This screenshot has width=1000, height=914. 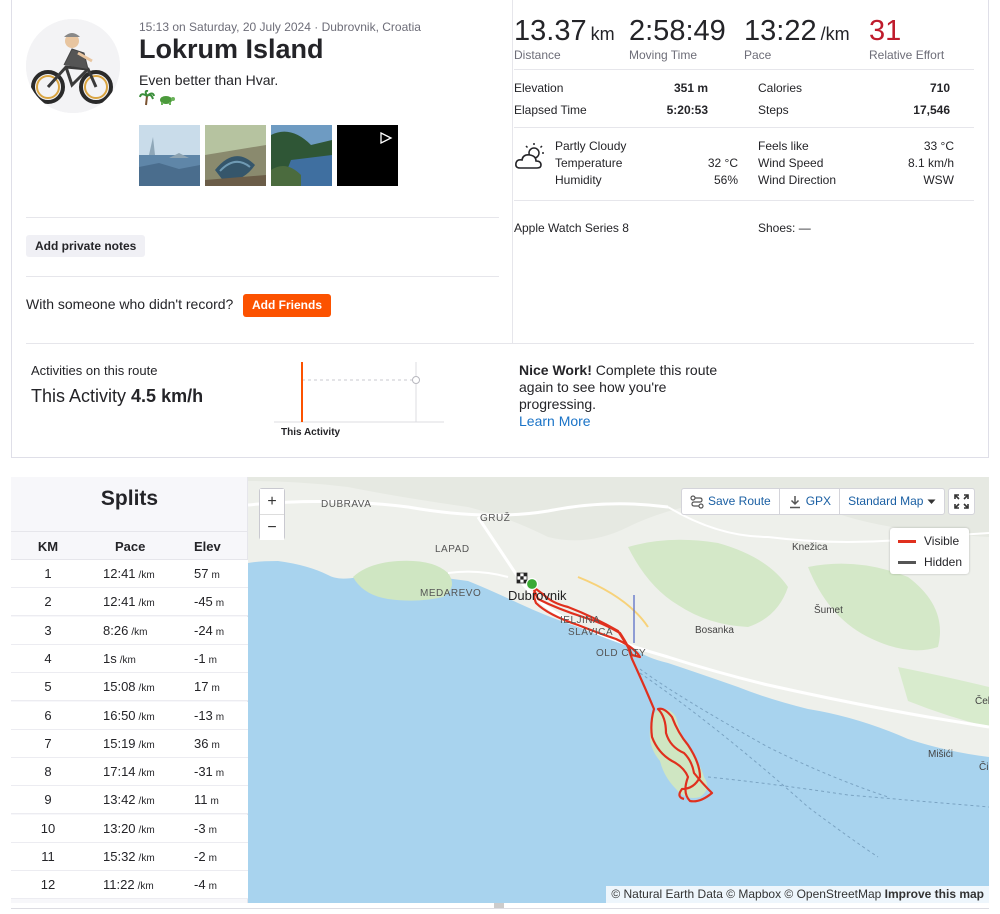 What do you see at coordinates (129, 800) in the screenshot?
I see `split-row: 9 13:42/km 11 m` at bounding box center [129, 800].